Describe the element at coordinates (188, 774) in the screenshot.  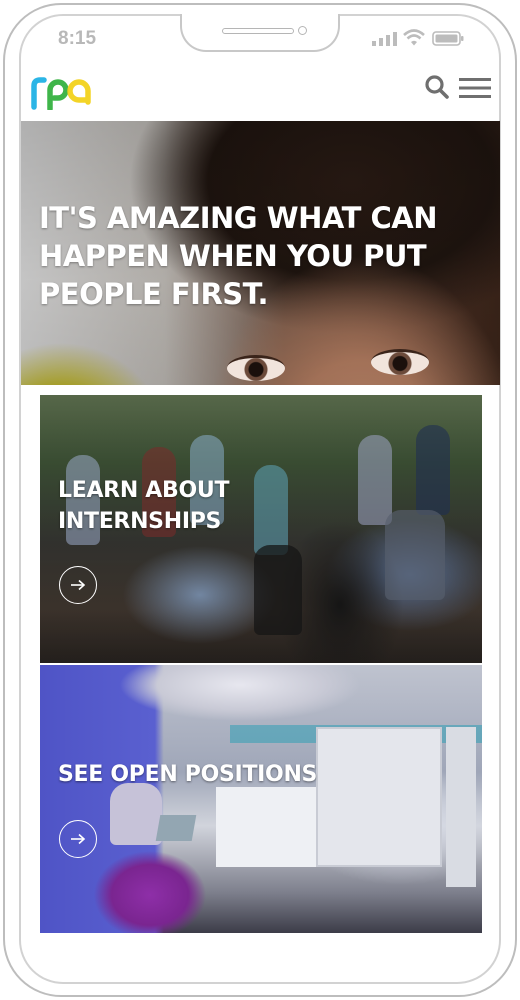
I see `open-positions-title: SEE OPEN POSITIONS` at that location.